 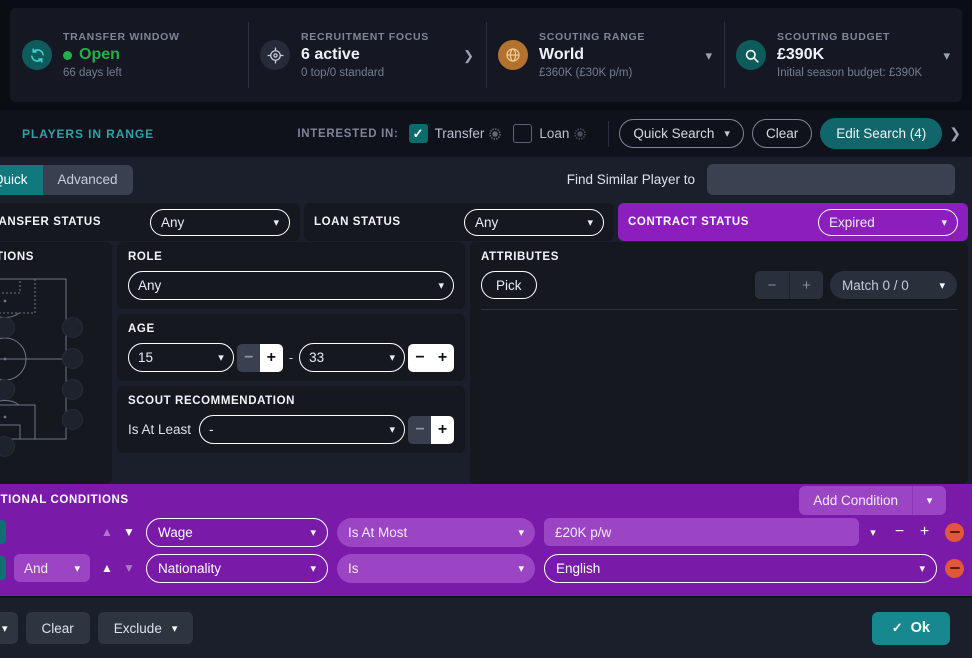 I want to click on age-min-increment-button: +, so click(x=271, y=357).